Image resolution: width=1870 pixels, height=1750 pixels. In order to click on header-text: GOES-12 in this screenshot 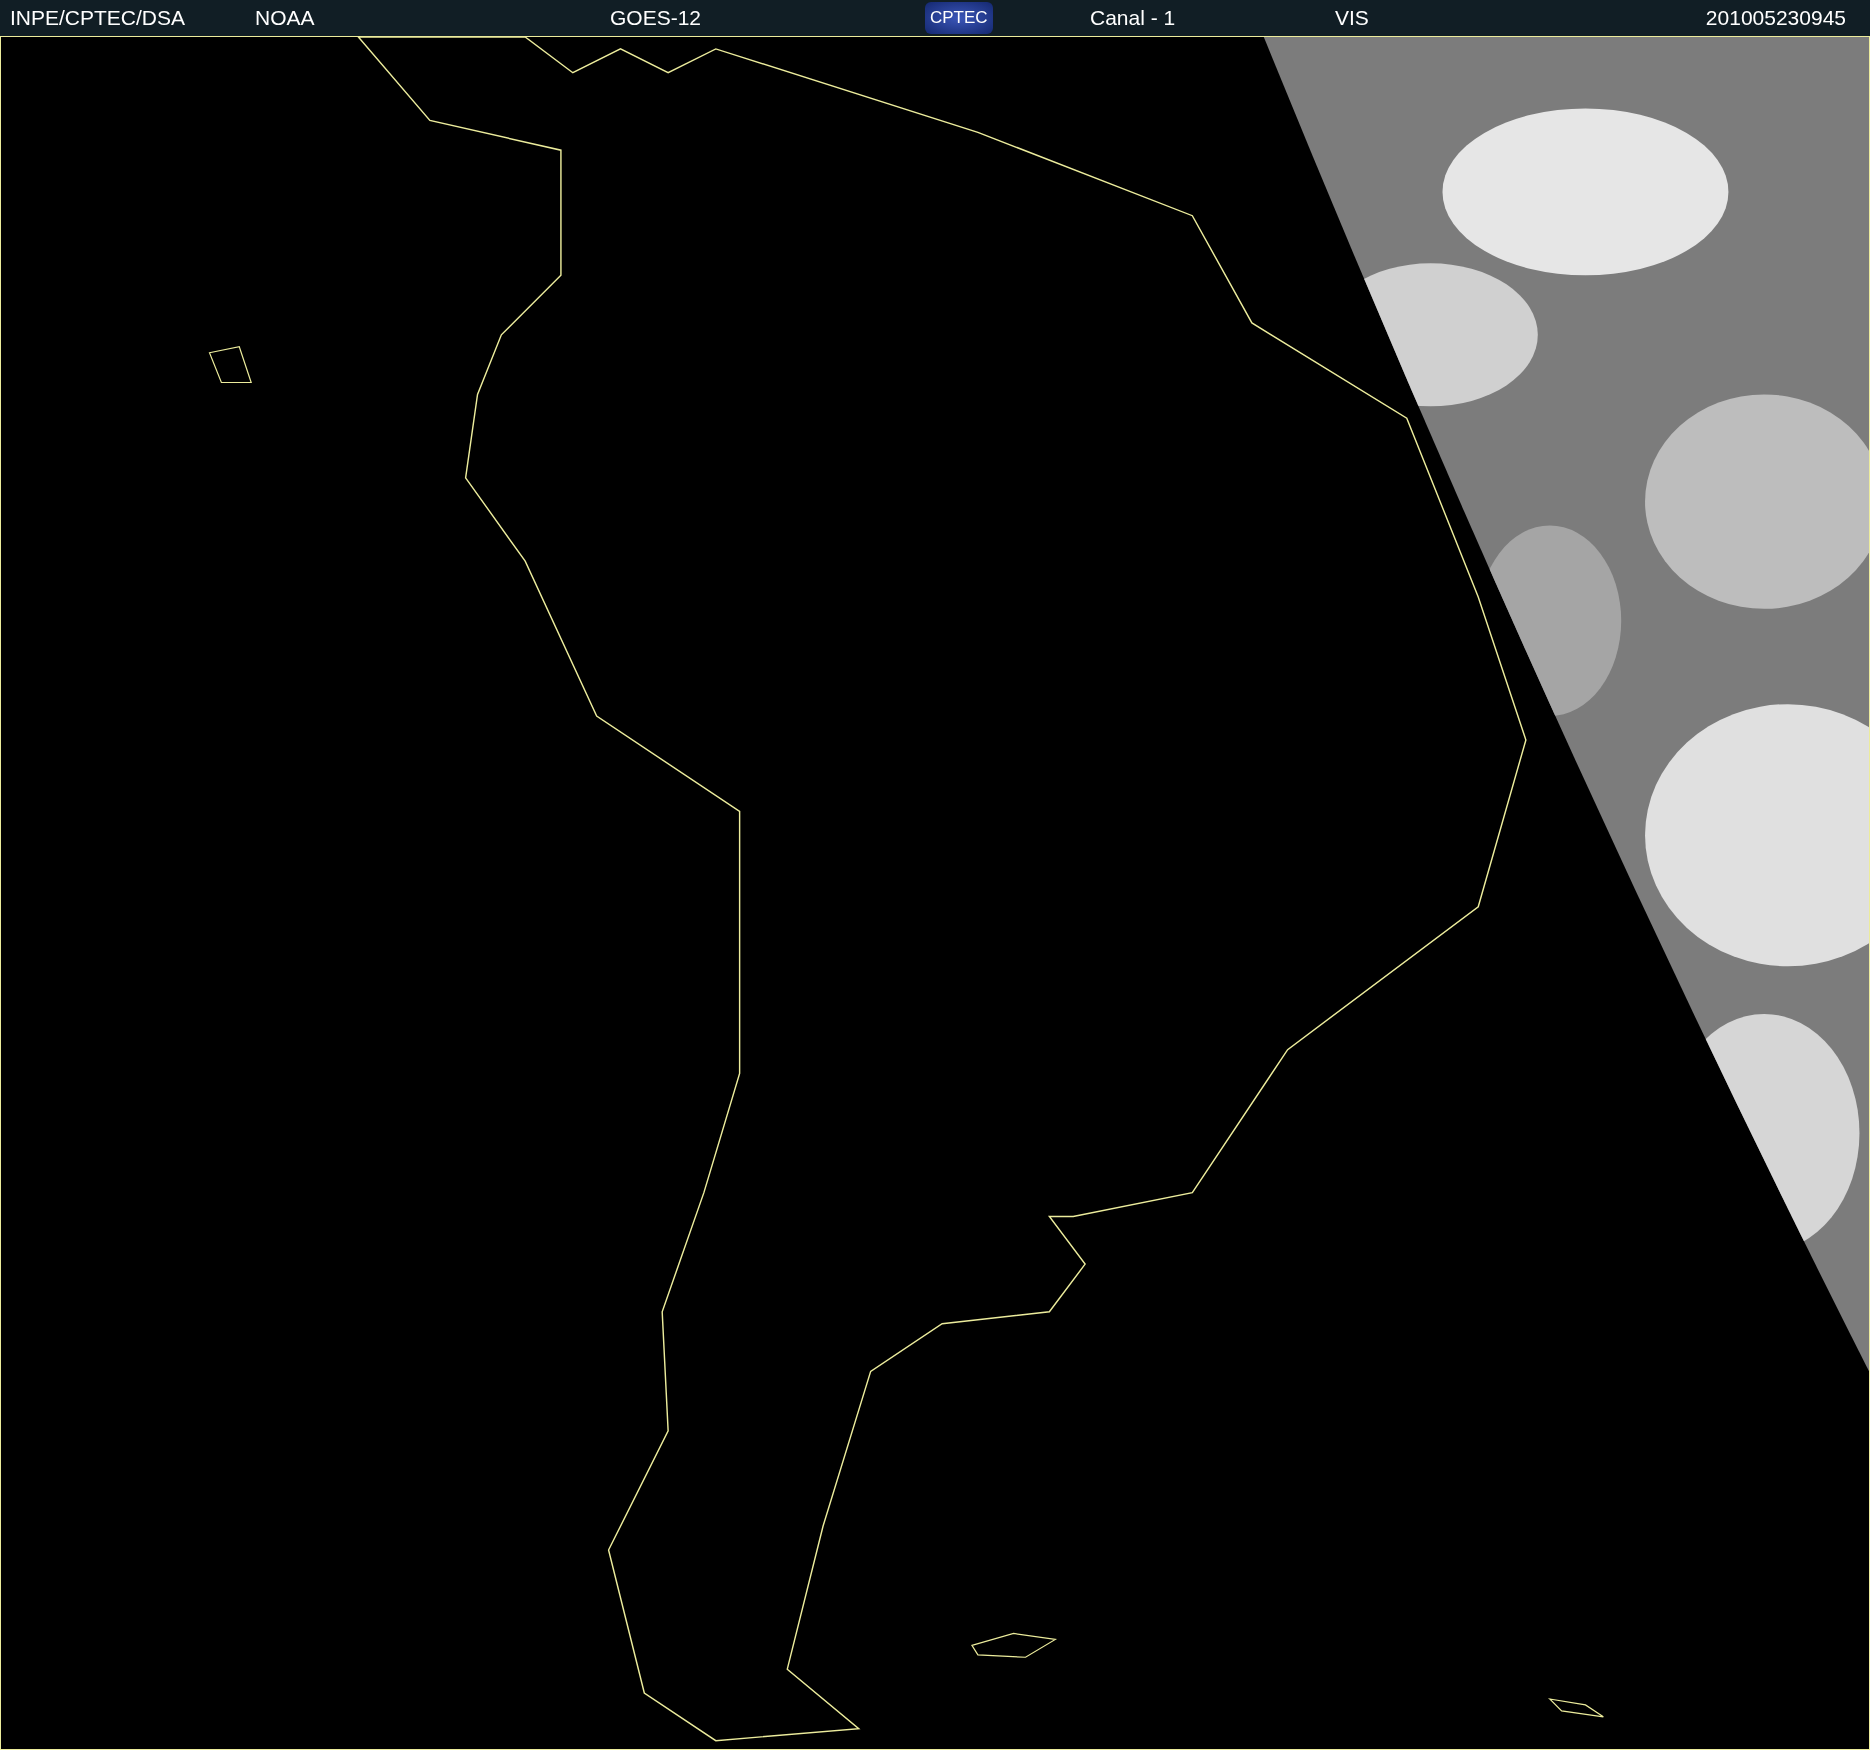, I will do `click(656, 18)`.